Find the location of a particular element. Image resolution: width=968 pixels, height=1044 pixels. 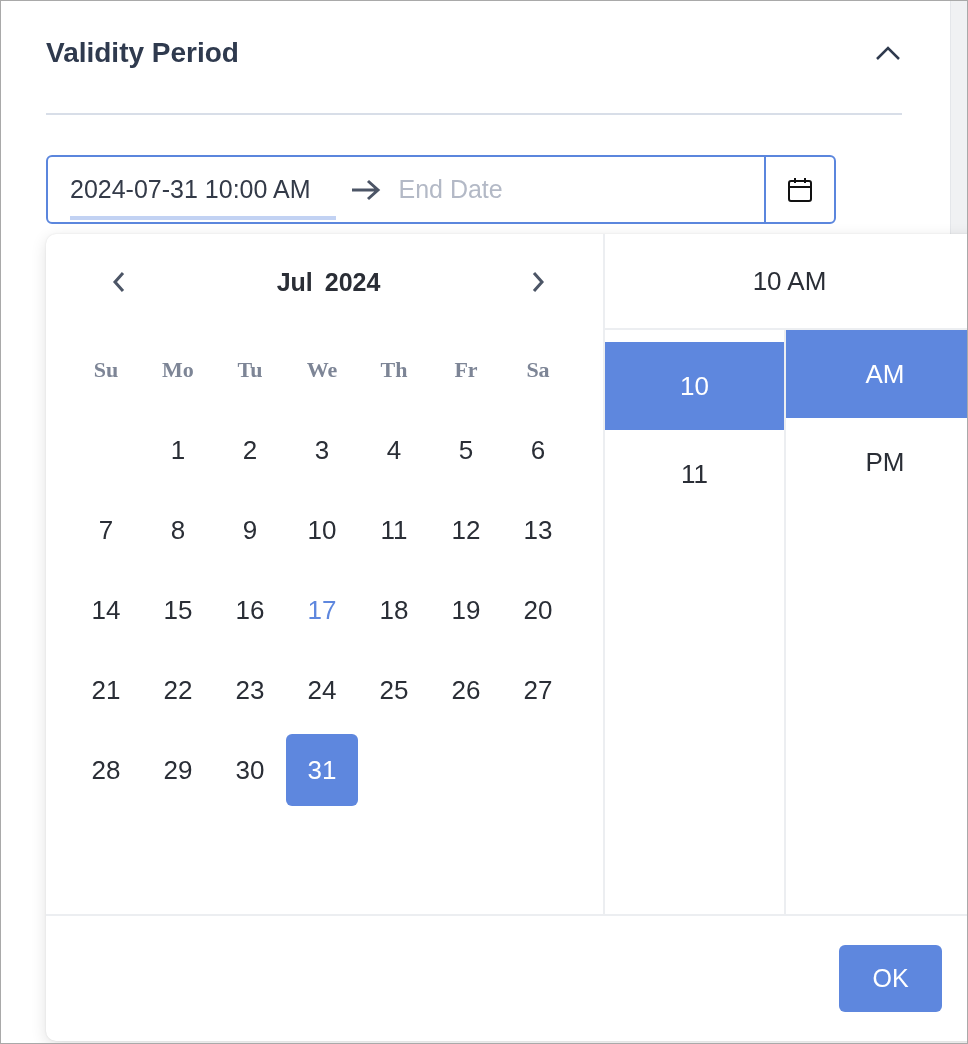

year-label: 2024 is located at coordinates (352, 282).